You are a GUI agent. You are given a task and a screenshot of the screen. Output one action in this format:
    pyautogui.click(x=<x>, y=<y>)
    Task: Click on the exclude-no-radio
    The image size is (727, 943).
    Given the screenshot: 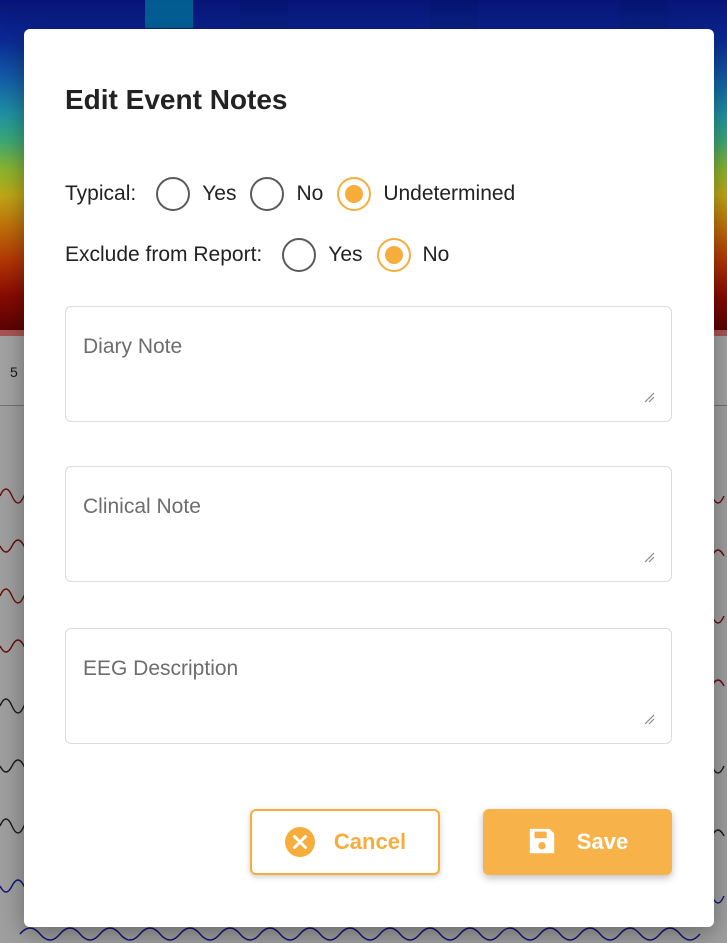 What is the action you would take?
    pyautogui.click(x=393, y=255)
    